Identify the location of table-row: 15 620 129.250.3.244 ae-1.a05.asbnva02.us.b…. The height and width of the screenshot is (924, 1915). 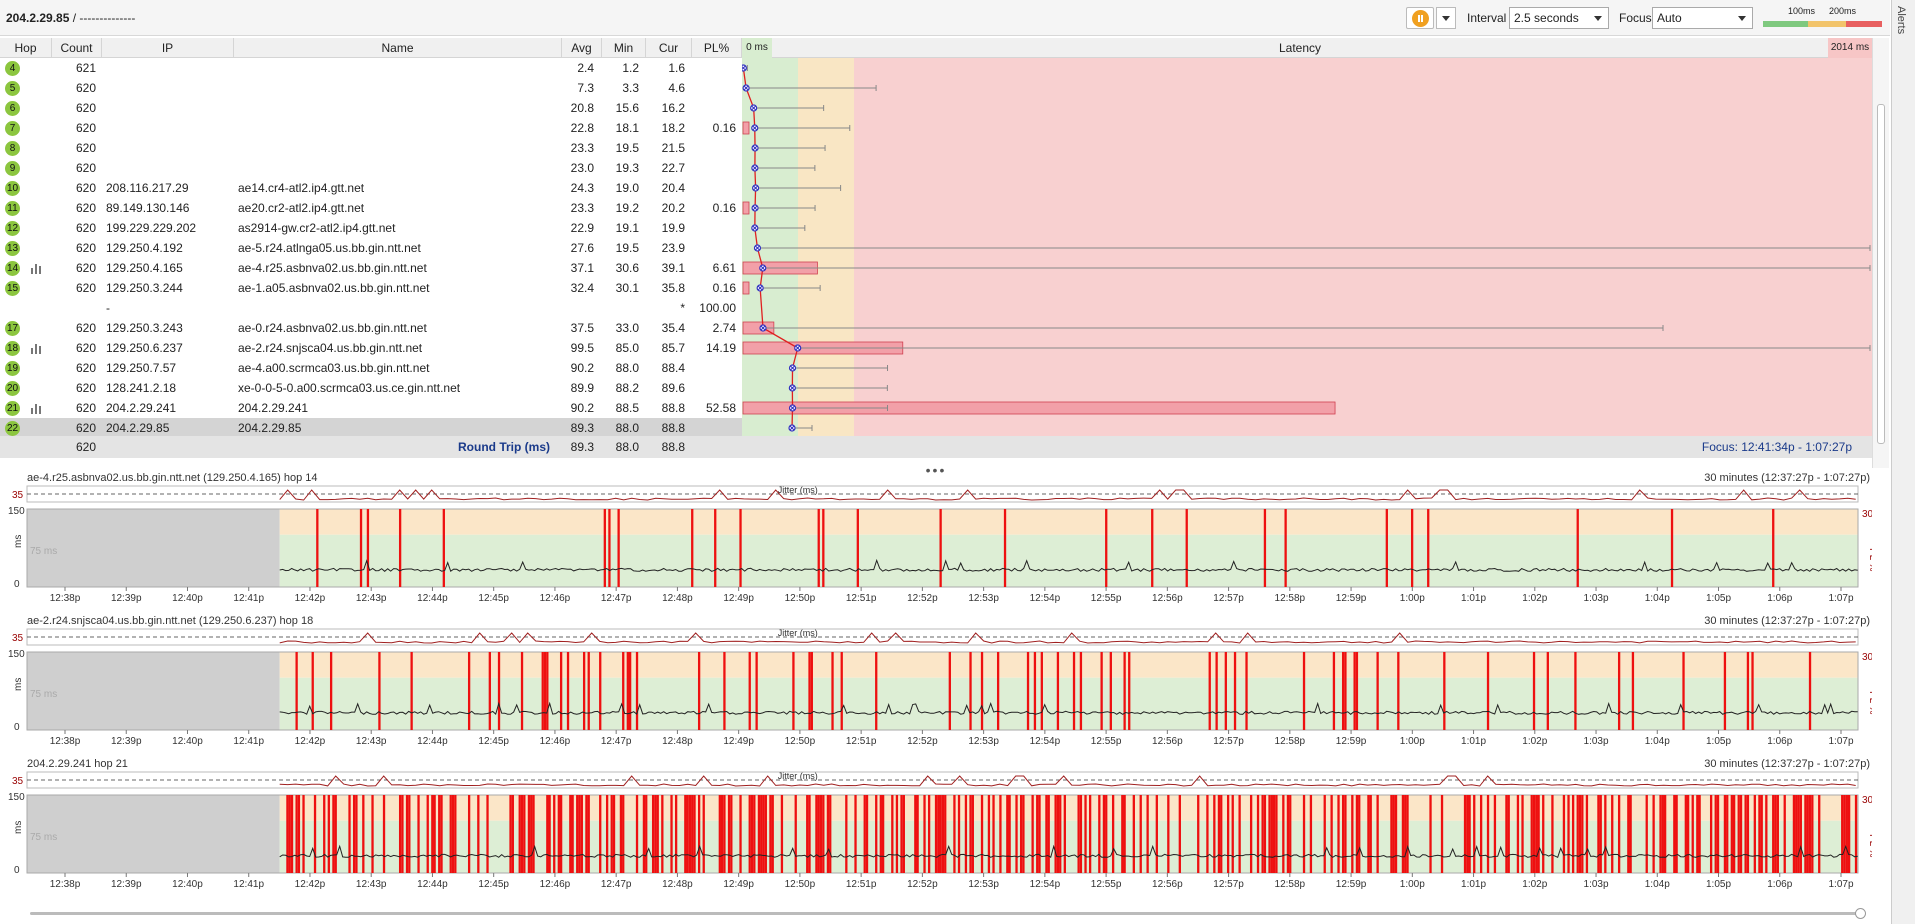
(371, 288).